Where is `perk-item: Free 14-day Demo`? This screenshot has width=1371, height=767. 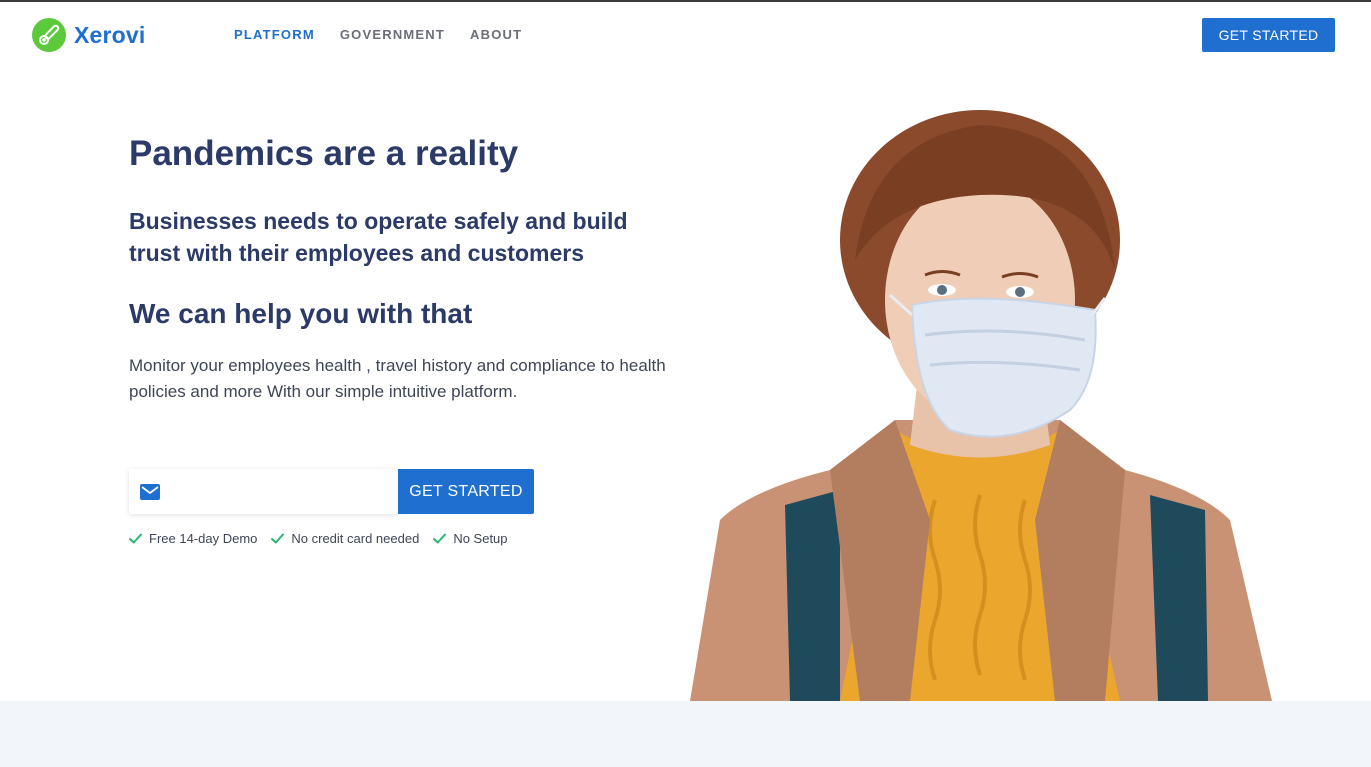
perk-item: Free 14-day Demo is located at coordinates (193, 538).